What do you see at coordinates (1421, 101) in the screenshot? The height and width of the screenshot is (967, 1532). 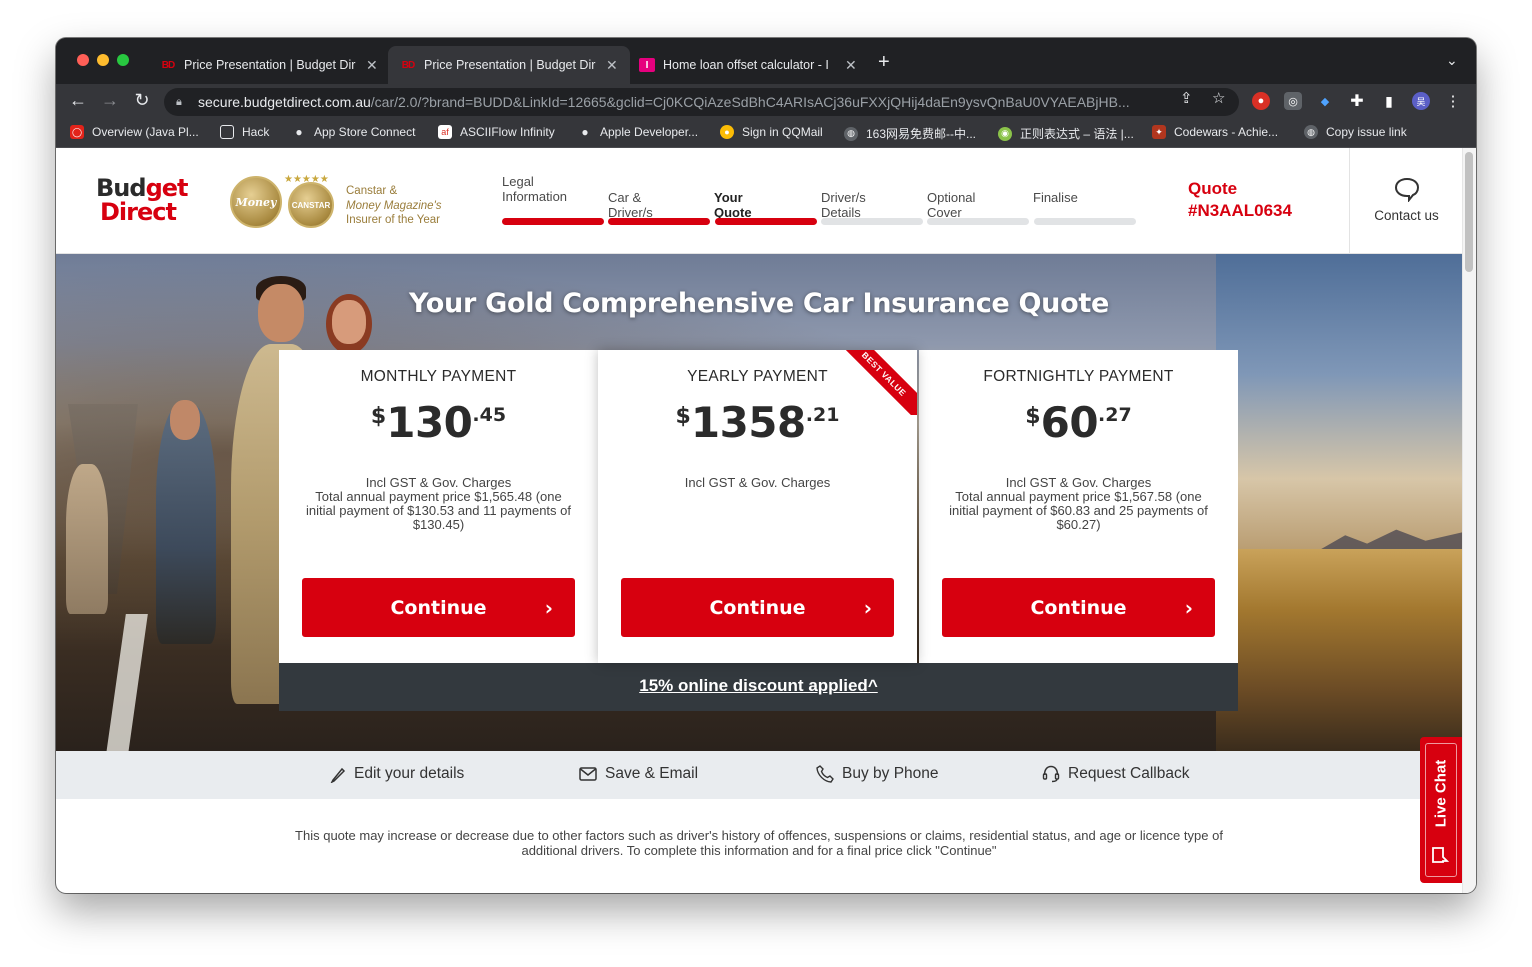 I see `profile-avatar: 吴` at bounding box center [1421, 101].